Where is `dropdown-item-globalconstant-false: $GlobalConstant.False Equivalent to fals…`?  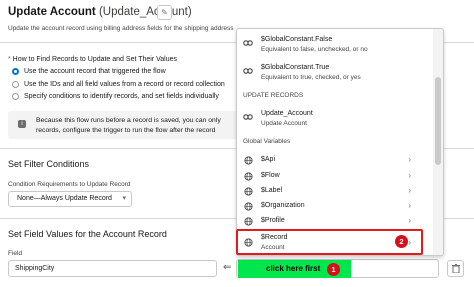
dropdown-item-globalconstant-false: $GlobalConstant.False Equivalent to fals… is located at coordinates (333, 46).